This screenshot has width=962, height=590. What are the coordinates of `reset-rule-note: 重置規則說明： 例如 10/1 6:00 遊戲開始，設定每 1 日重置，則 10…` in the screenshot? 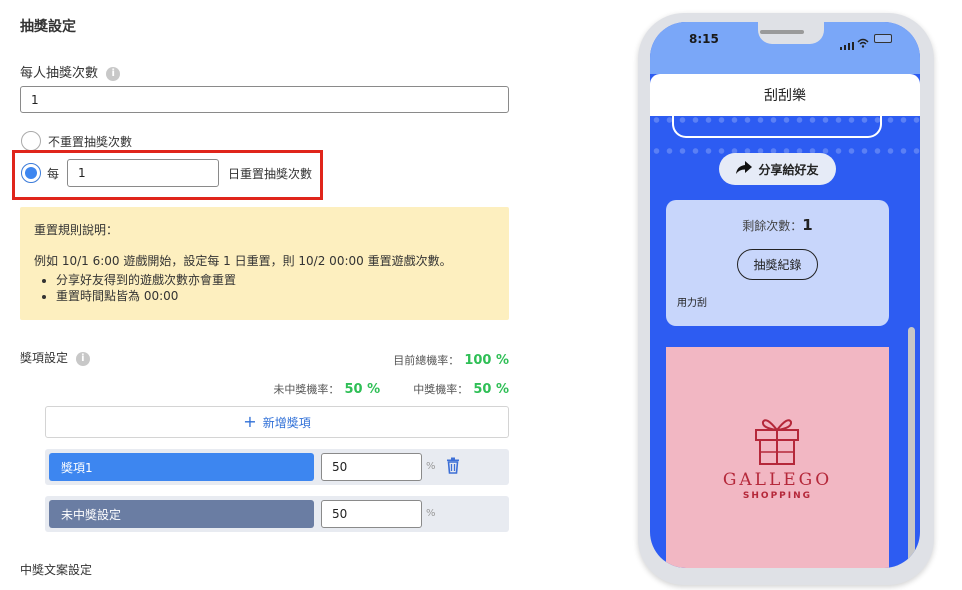 It's located at (264, 263).